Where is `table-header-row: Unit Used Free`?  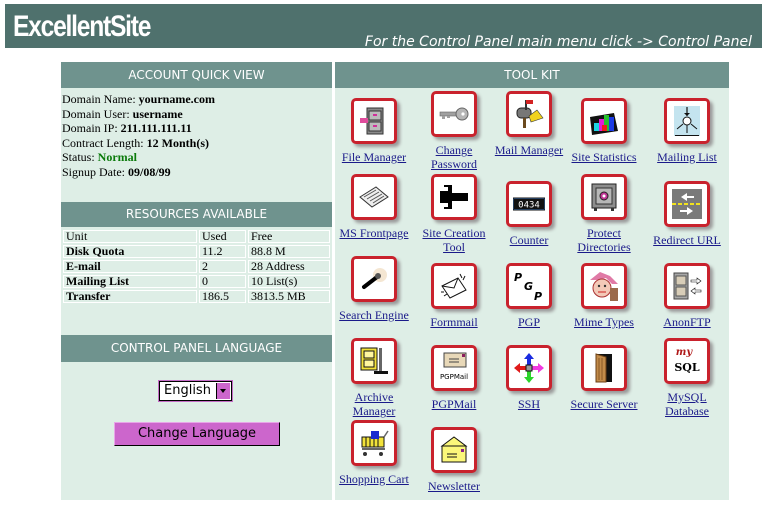 table-header-row: Unit Used Free is located at coordinates (196, 236).